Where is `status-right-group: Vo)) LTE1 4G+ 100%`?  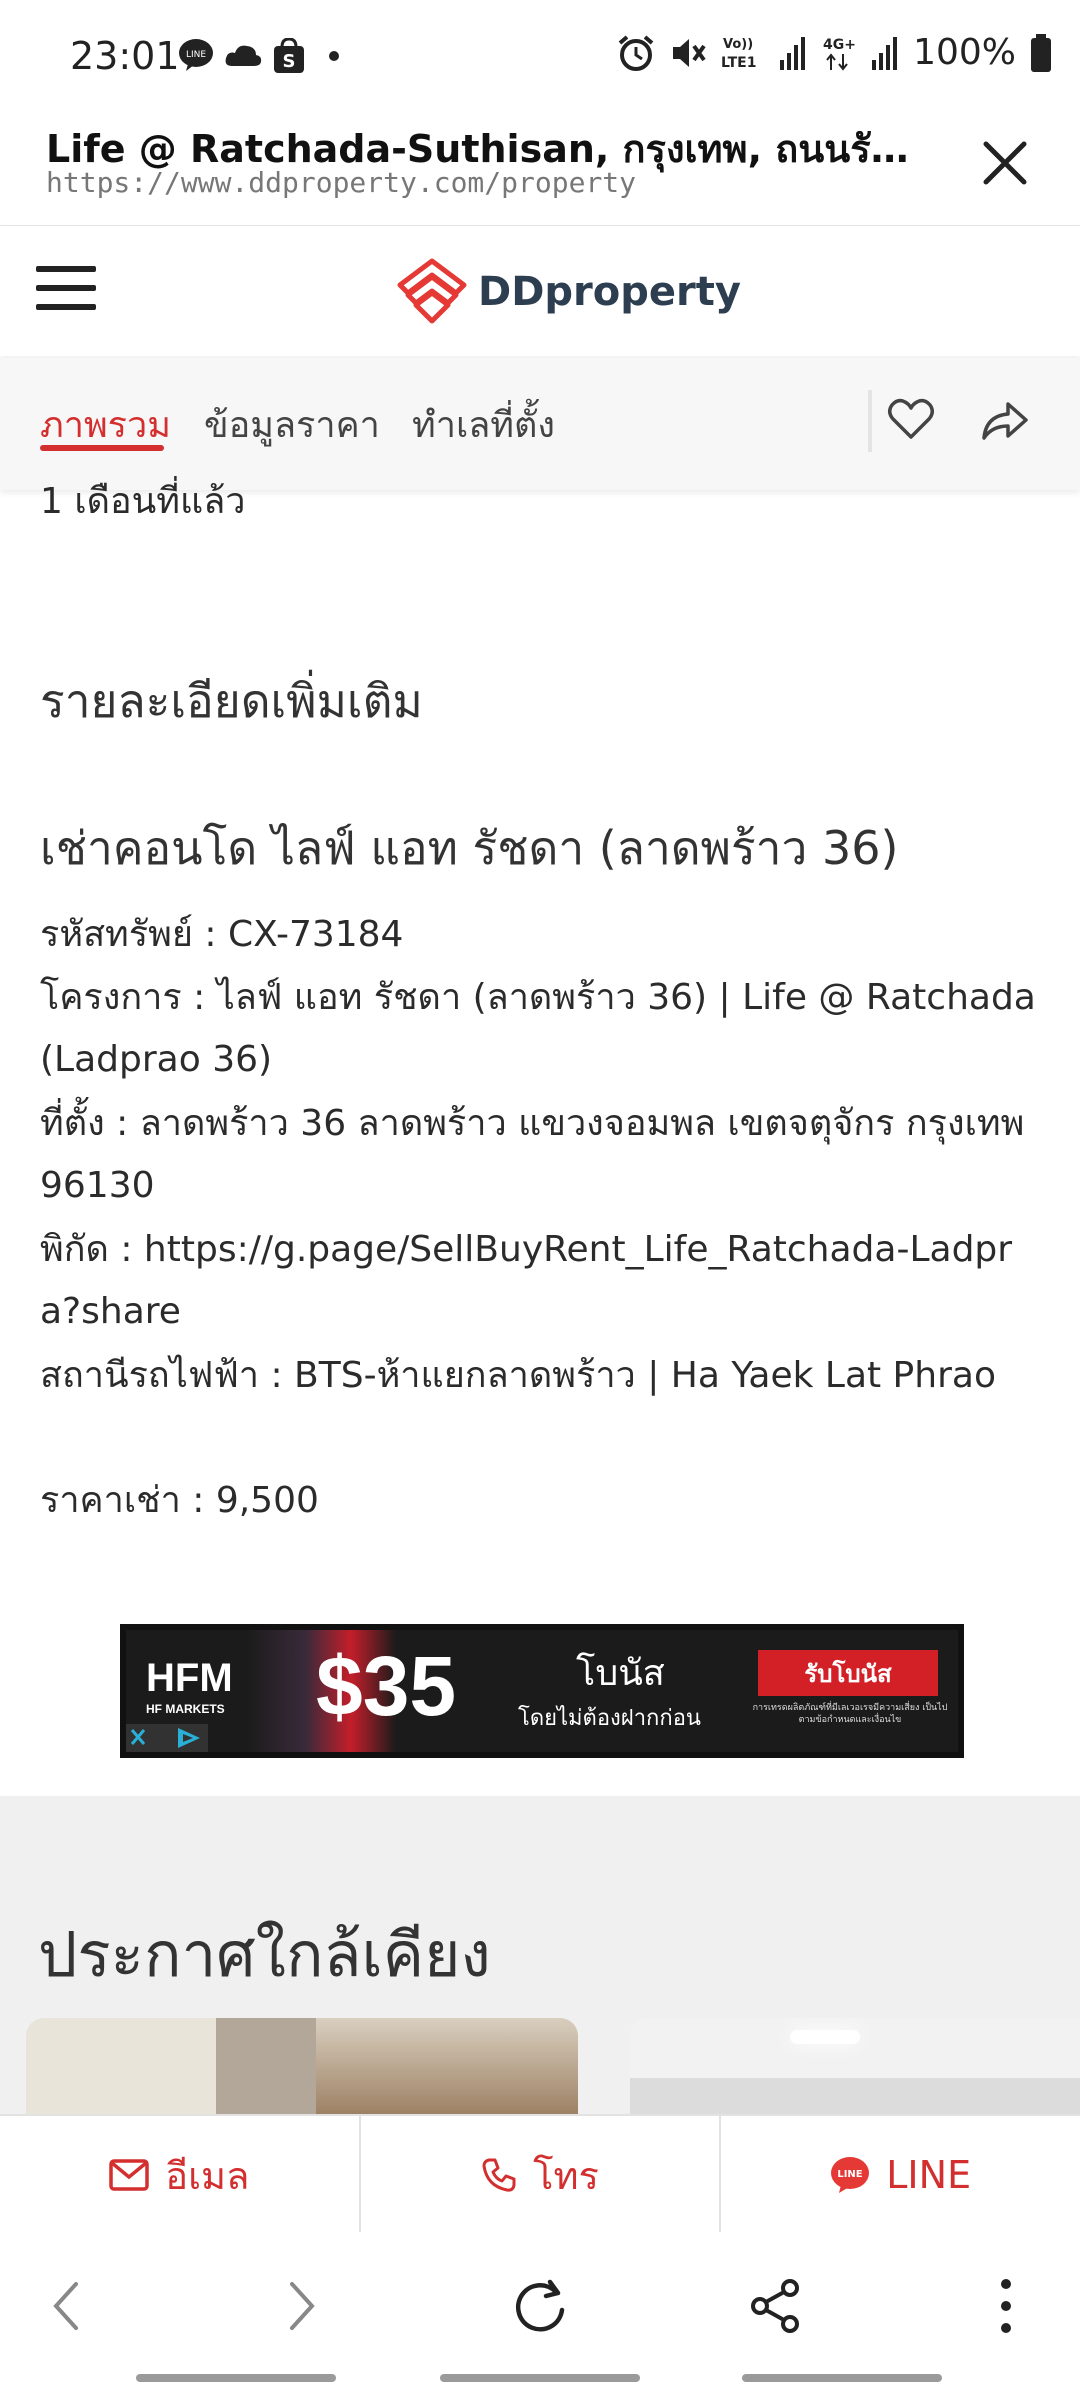
status-right-group: Vo)) LTE1 4G+ 100% is located at coordinates (834, 52).